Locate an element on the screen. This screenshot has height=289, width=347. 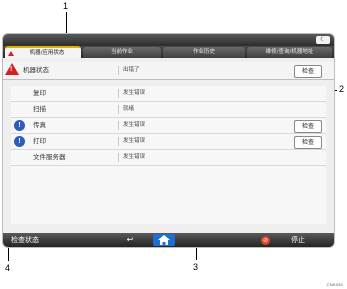
screen-toggle-icon: ☾ is located at coordinates (323, 40).